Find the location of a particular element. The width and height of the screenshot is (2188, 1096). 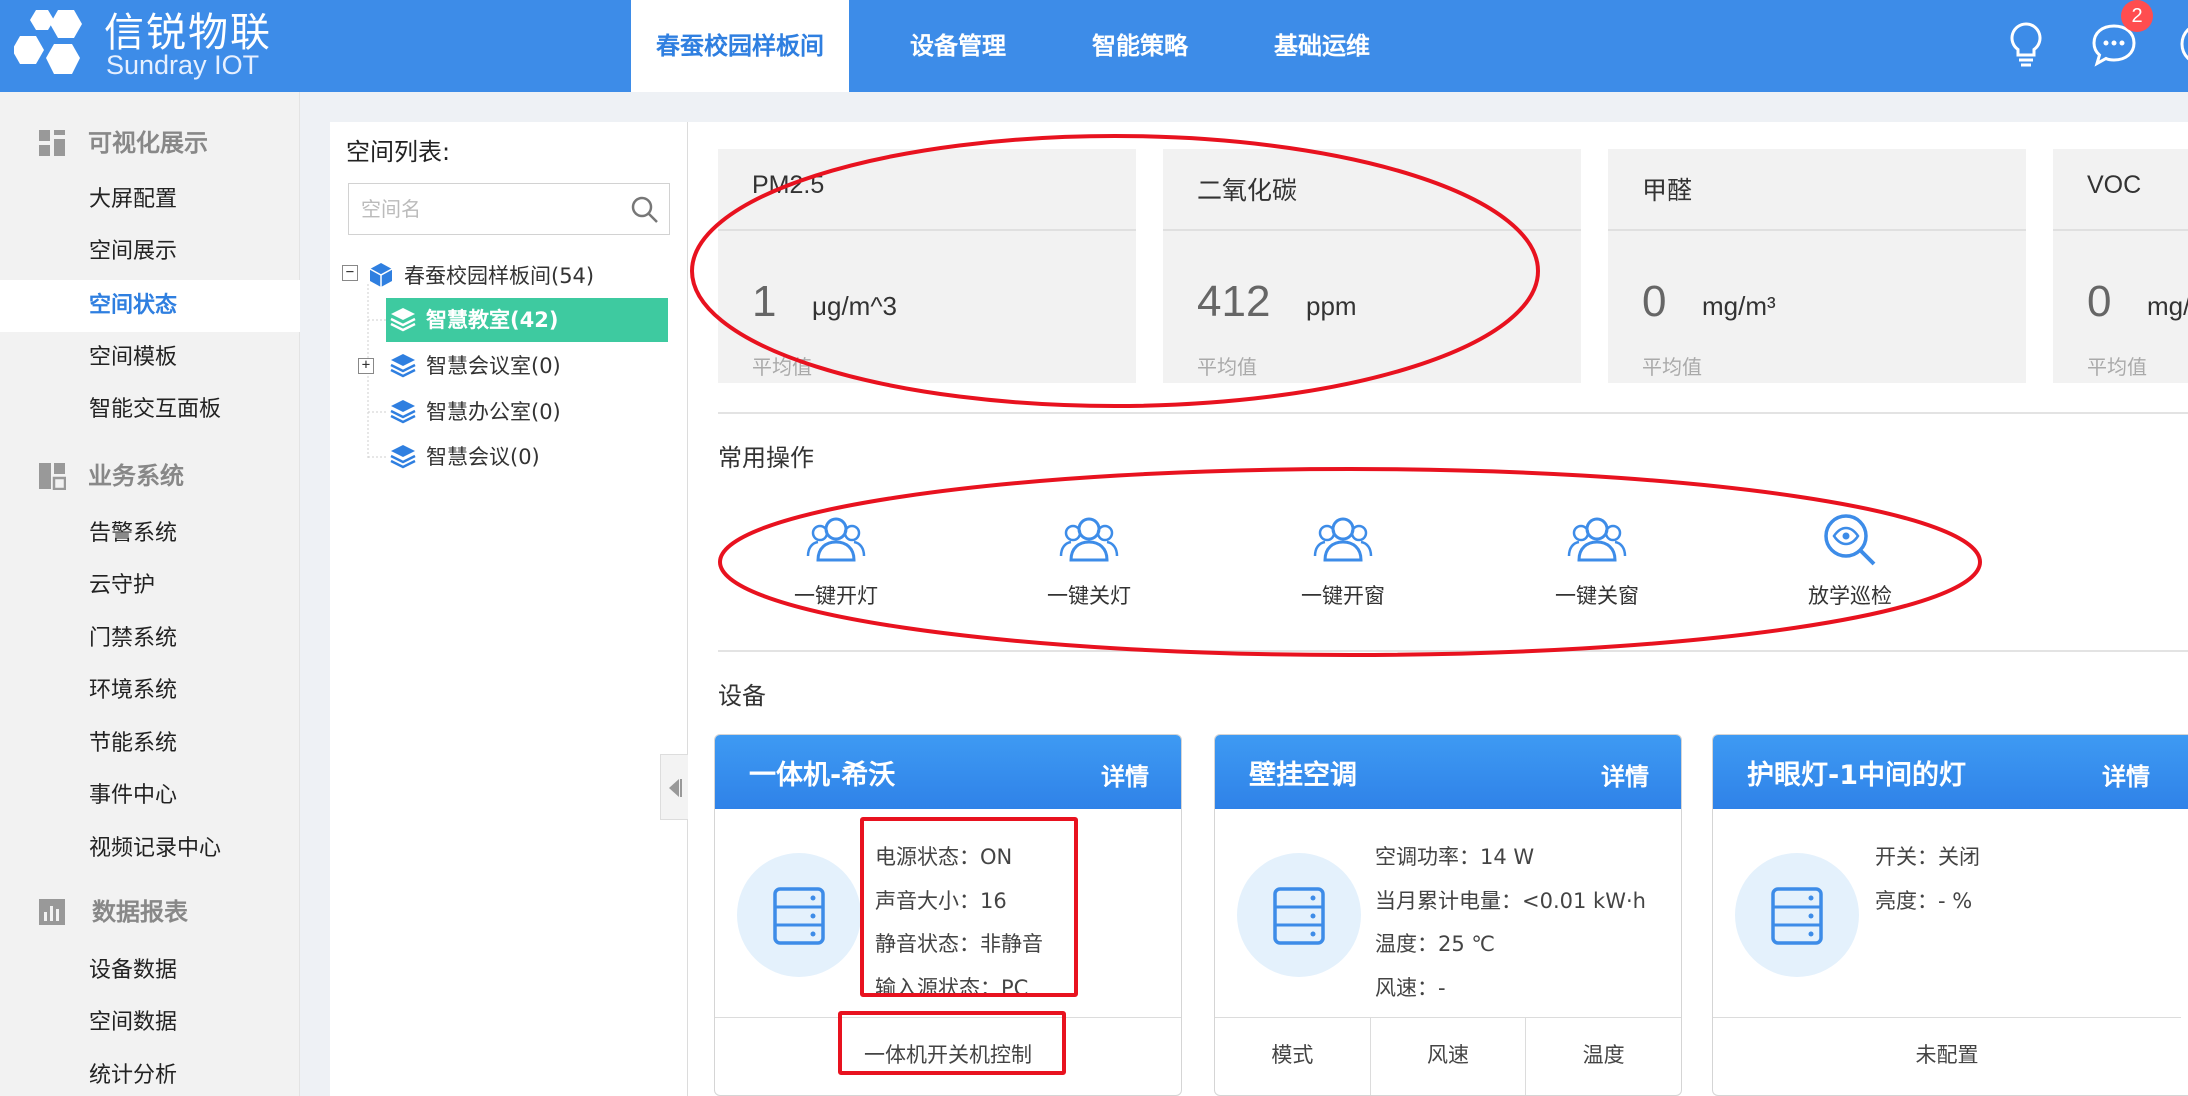

brand-logo-icon is located at coordinates (48, 42).